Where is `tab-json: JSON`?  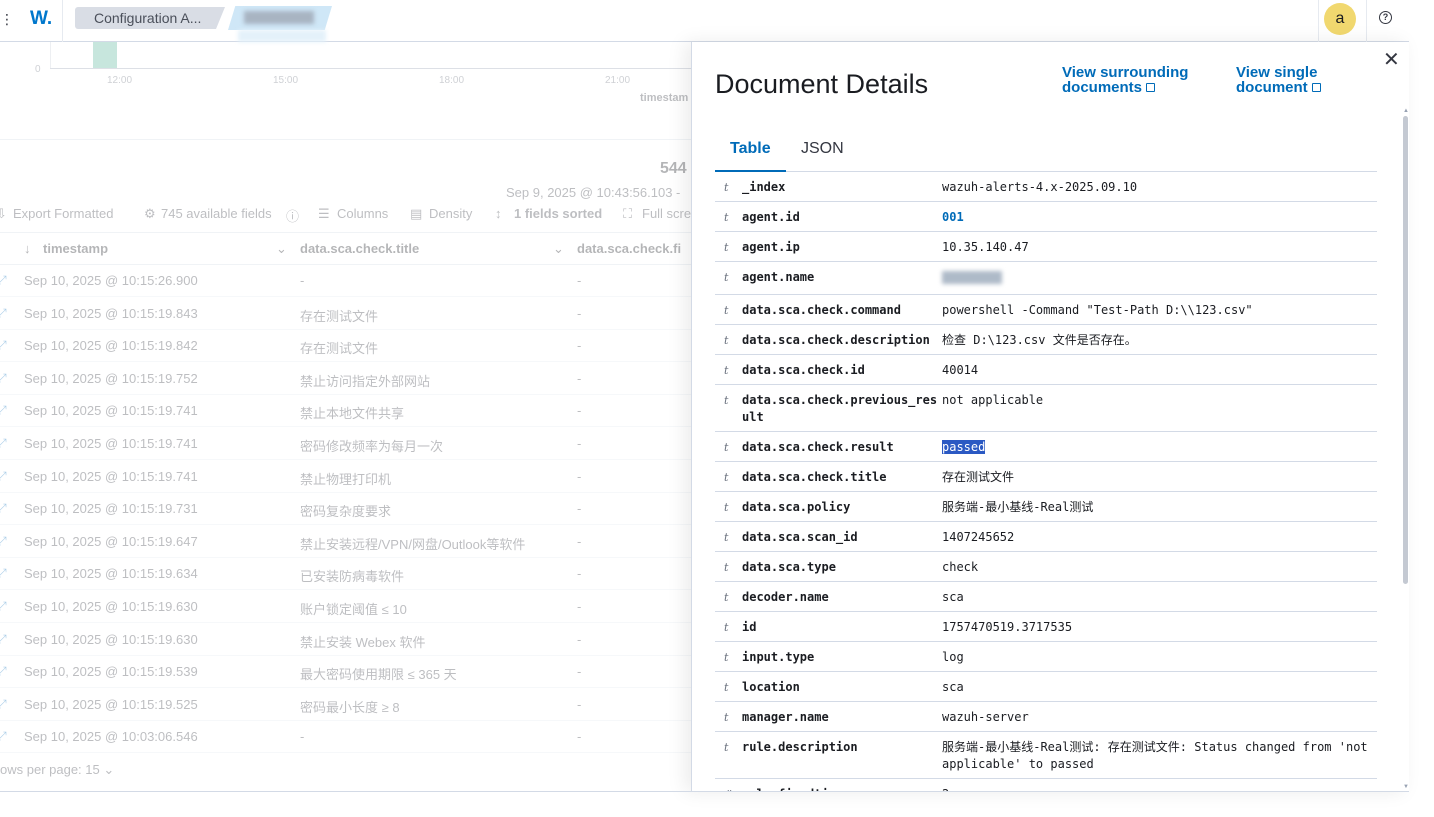
tab-json: JSON is located at coordinates (822, 156).